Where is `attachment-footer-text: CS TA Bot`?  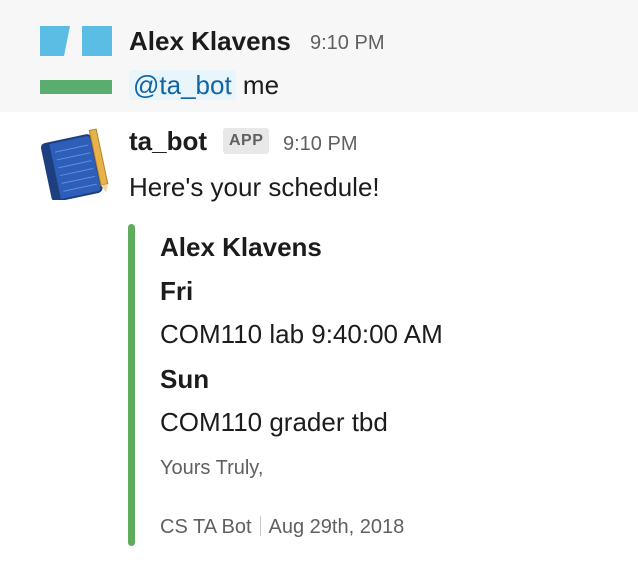 attachment-footer-text: CS TA Bot is located at coordinates (206, 527).